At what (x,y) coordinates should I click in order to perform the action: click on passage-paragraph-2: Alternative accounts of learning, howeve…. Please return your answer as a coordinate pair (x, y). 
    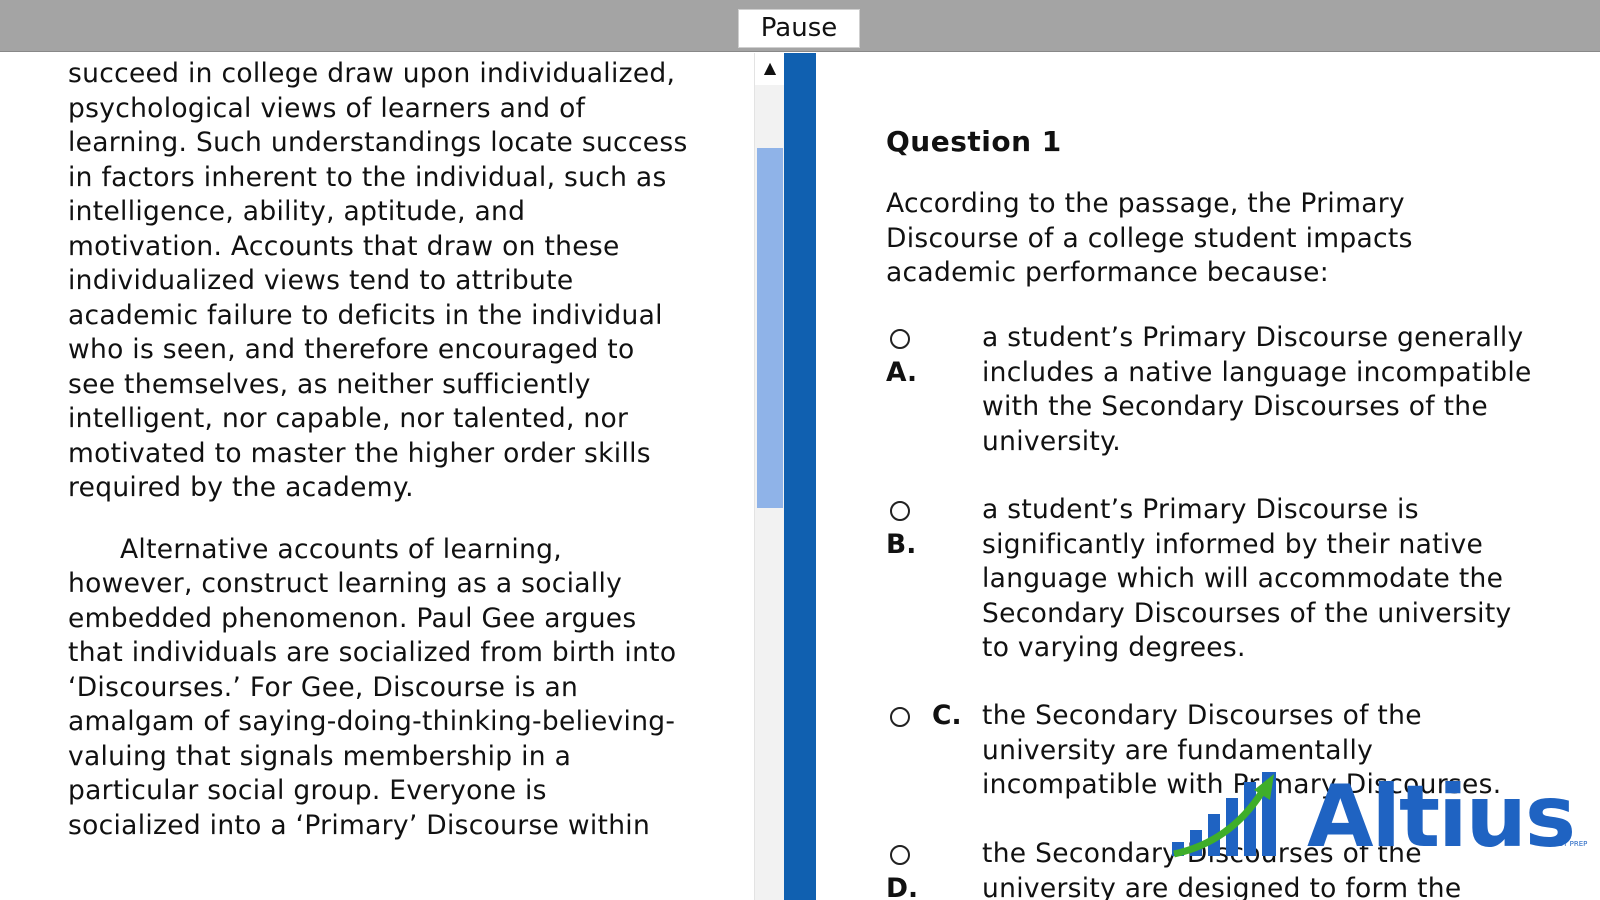
    Looking at the image, I should click on (372, 687).